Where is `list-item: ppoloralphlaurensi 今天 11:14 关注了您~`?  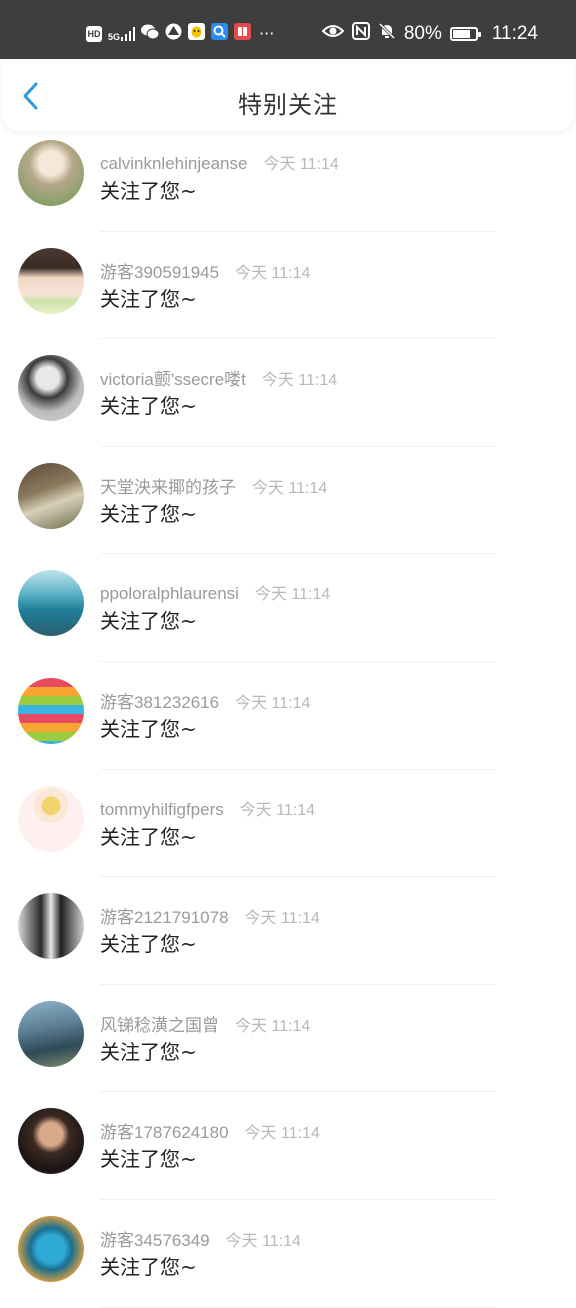 list-item: ppoloralphlaurensi 今天 11:14 关注了您~ is located at coordinates (288, 608).